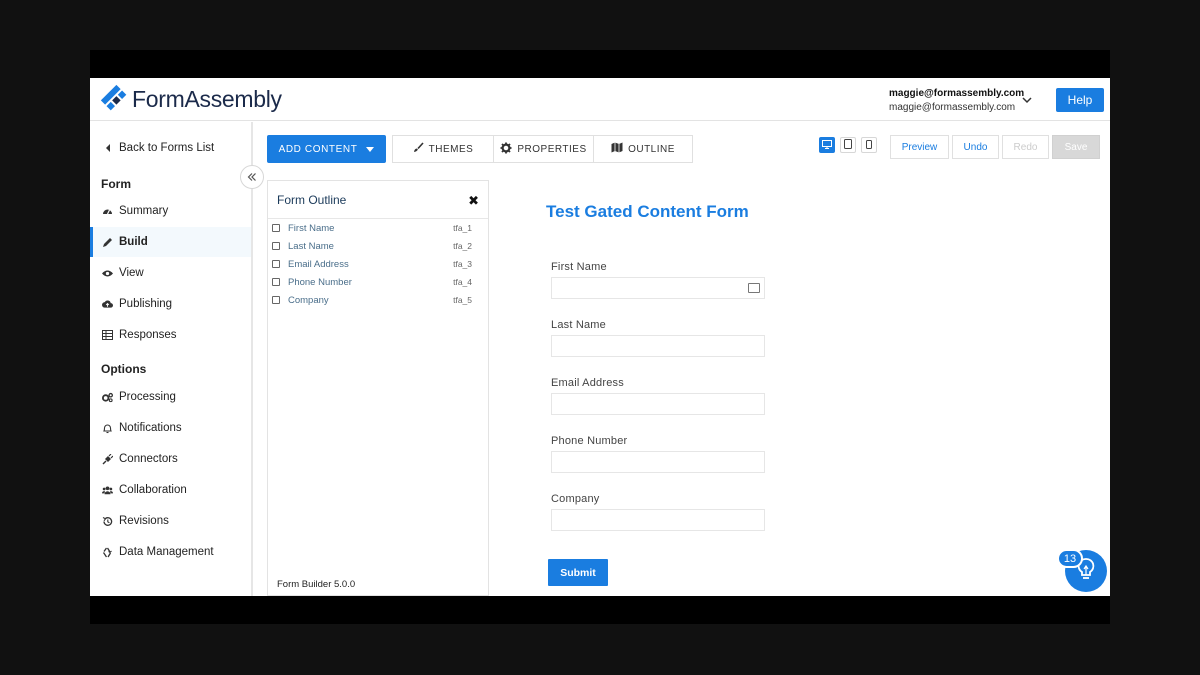 The image size is (1200, 675). Describe the element at coordinates (170, 521) in the screenshot. I see `sidebar-item-revisions: Revisions` at that location.